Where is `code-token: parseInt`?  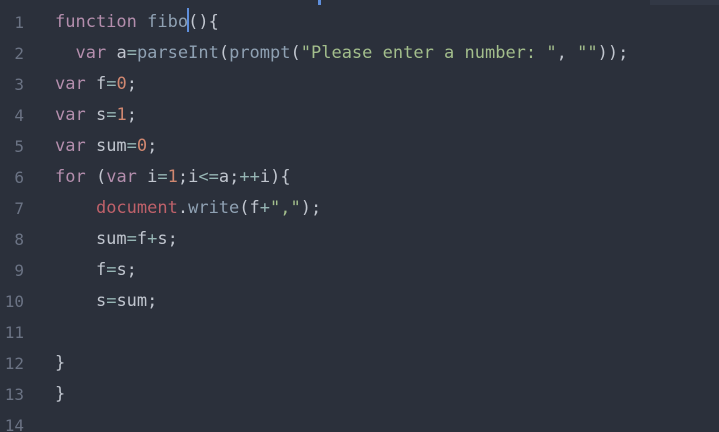
code-token: parseInt is located at coordinates (177, 53).